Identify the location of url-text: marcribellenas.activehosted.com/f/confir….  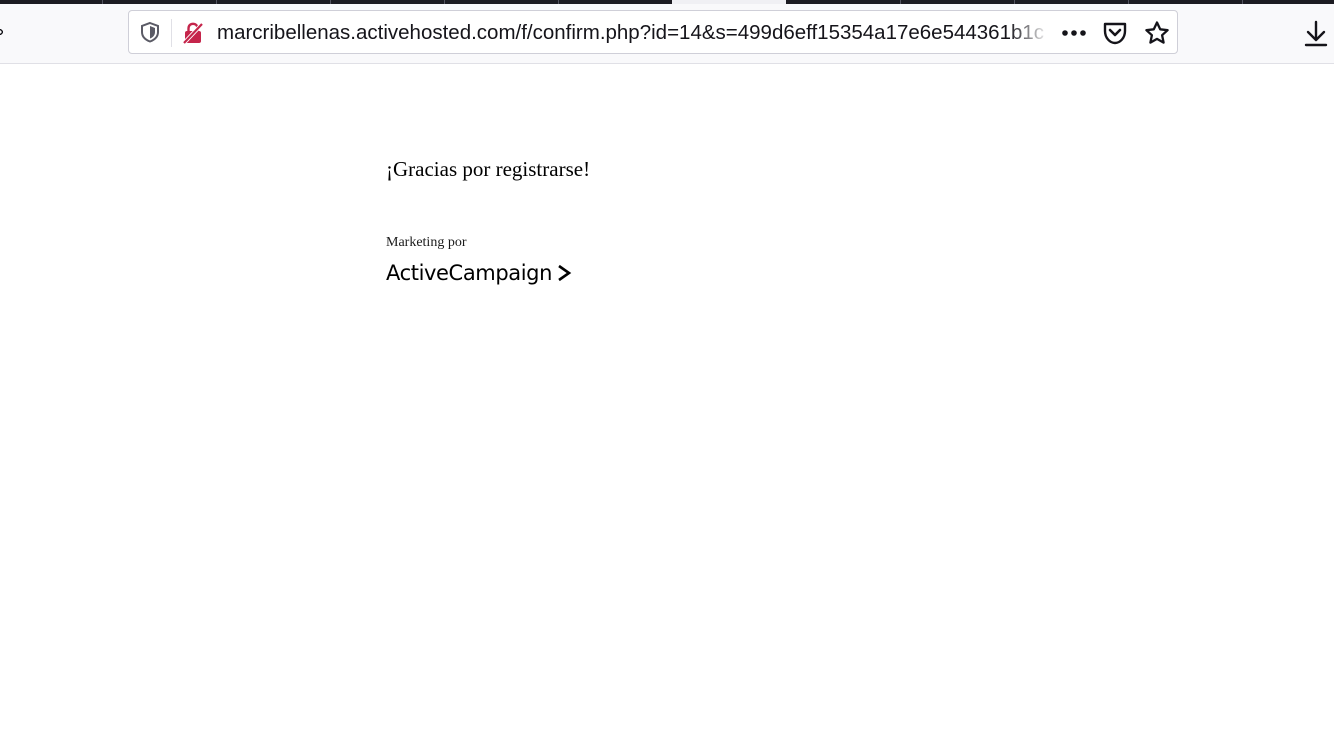
(633, 33).